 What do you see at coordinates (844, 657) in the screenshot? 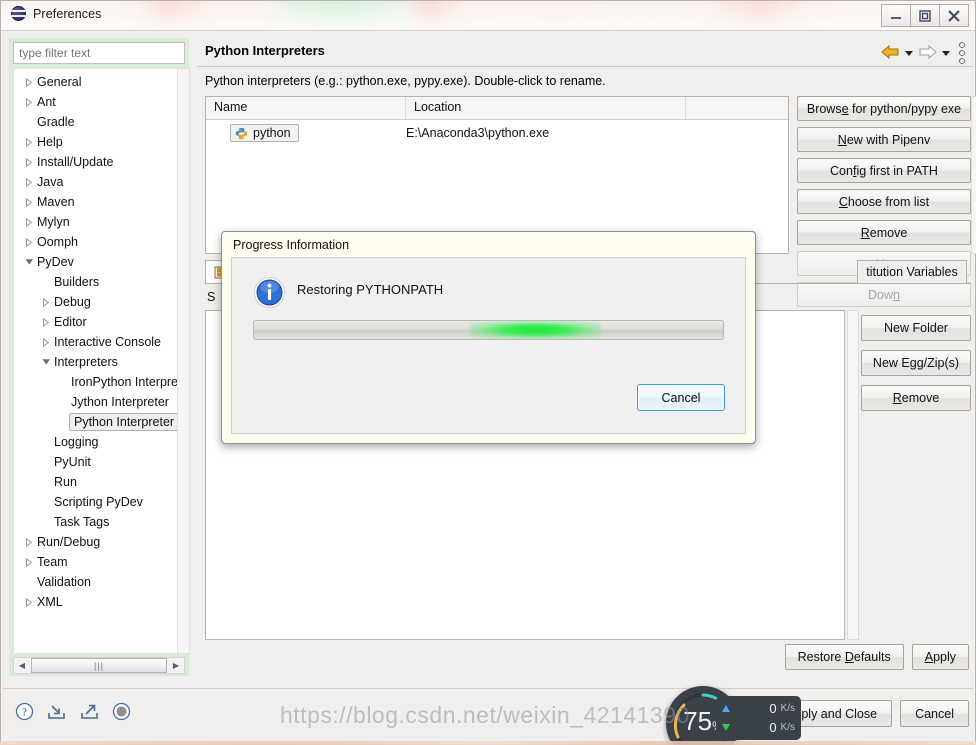
I see `btn-restore-defaults: Restore Defaults` at bounding box center [844, 657].